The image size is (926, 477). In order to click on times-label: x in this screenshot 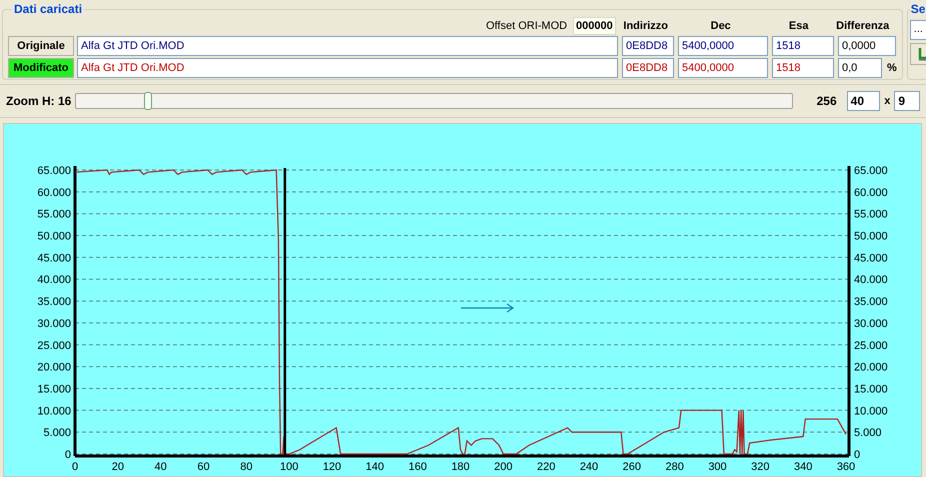, I will do `click(887, 101)`.